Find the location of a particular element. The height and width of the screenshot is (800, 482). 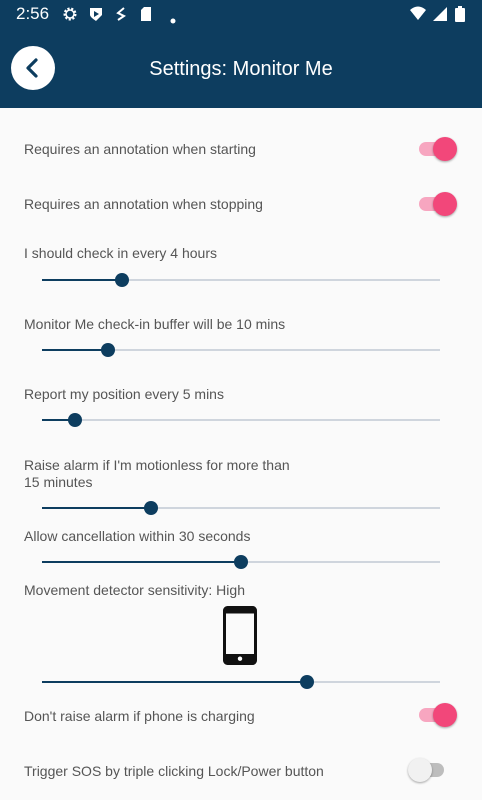

position-label: Report my position every 5 mins is located at coordinates (124, 394).